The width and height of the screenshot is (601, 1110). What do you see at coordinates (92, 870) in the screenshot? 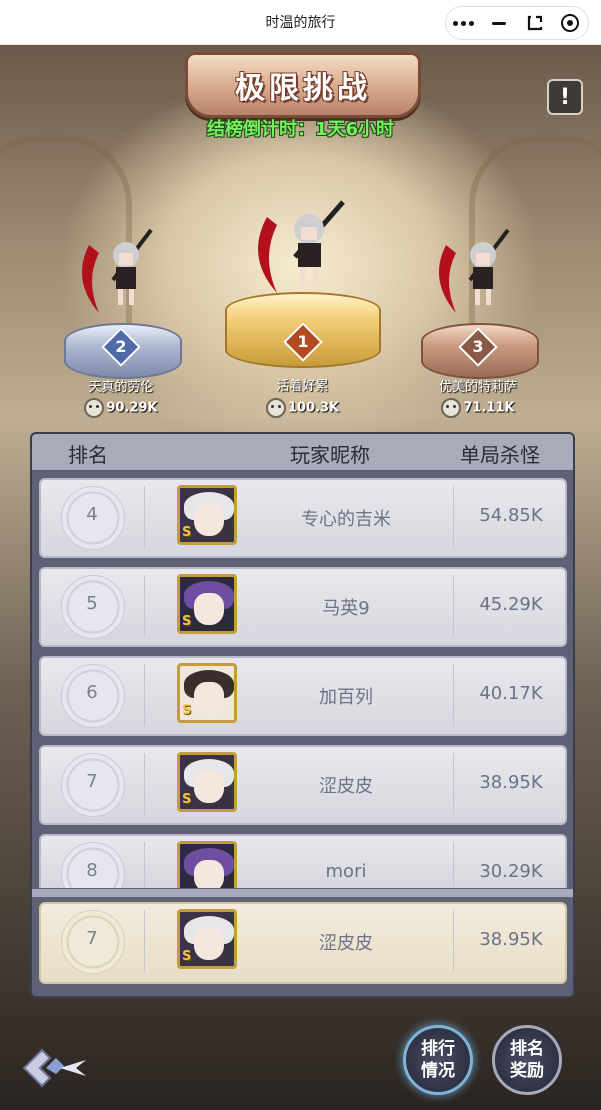
I see `row-rank: 8` at bounding box center [92, 870].